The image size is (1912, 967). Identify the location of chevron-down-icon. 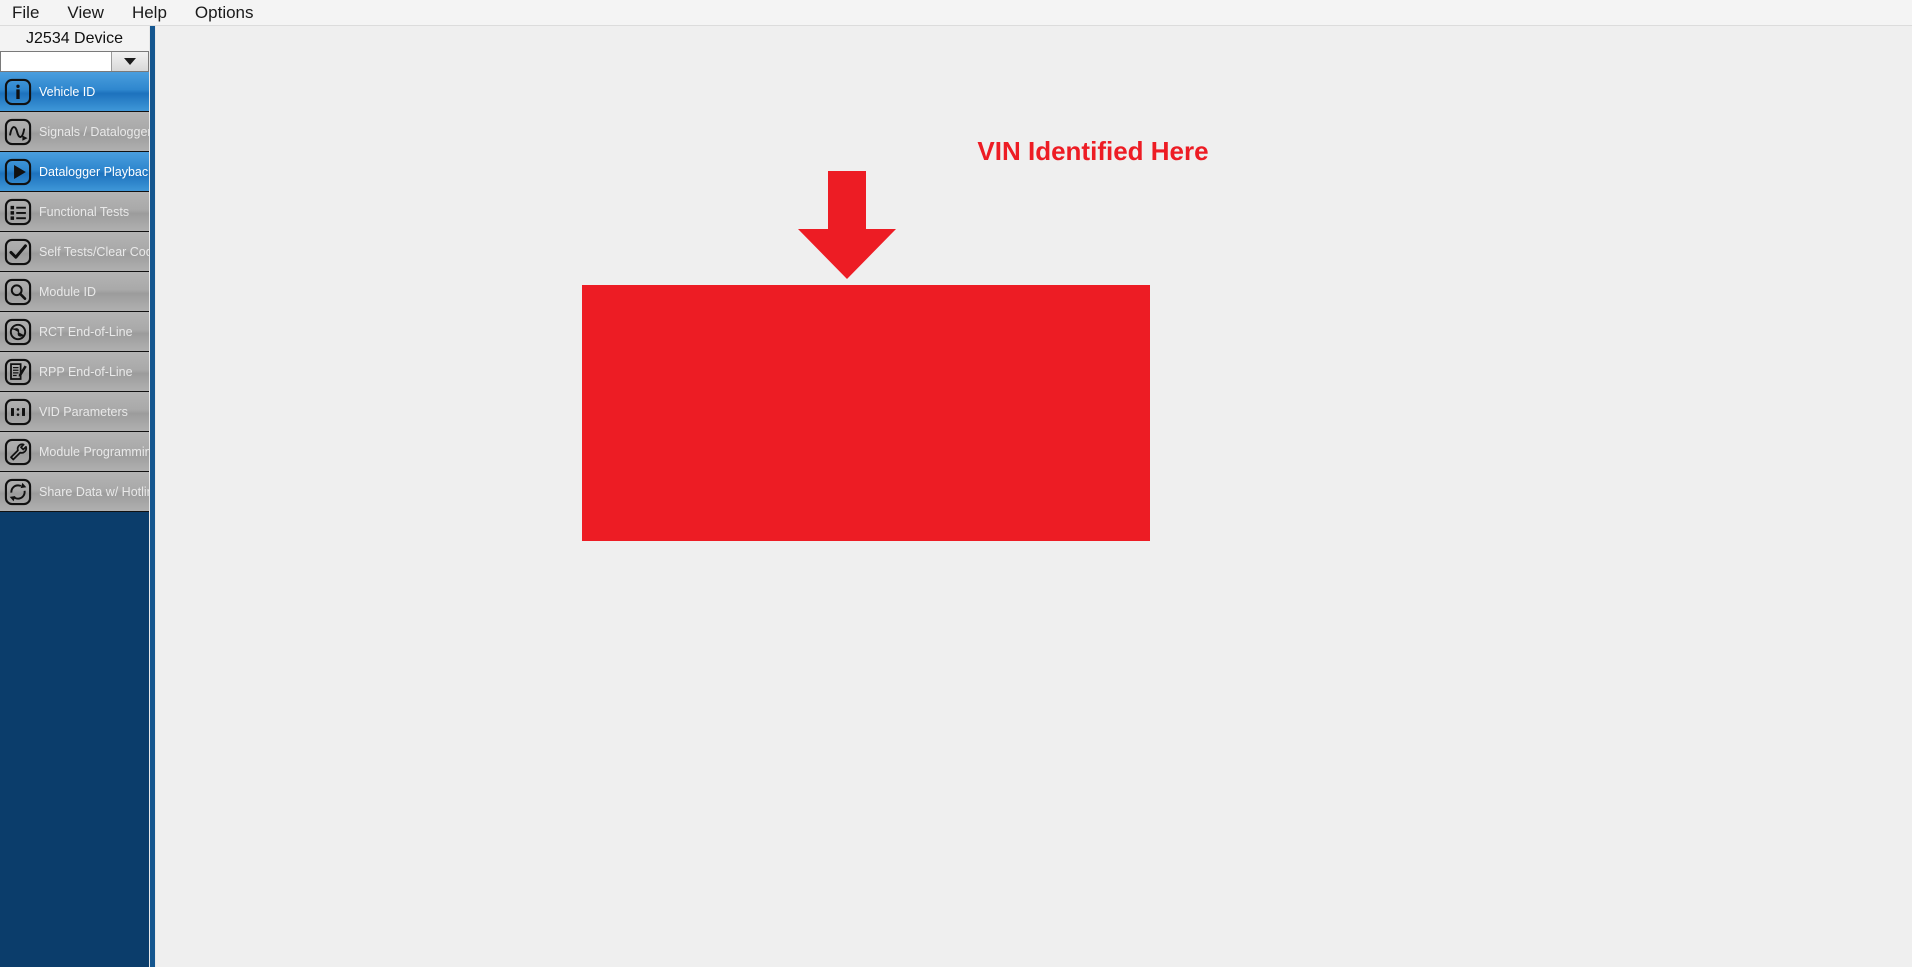
(130, 61).